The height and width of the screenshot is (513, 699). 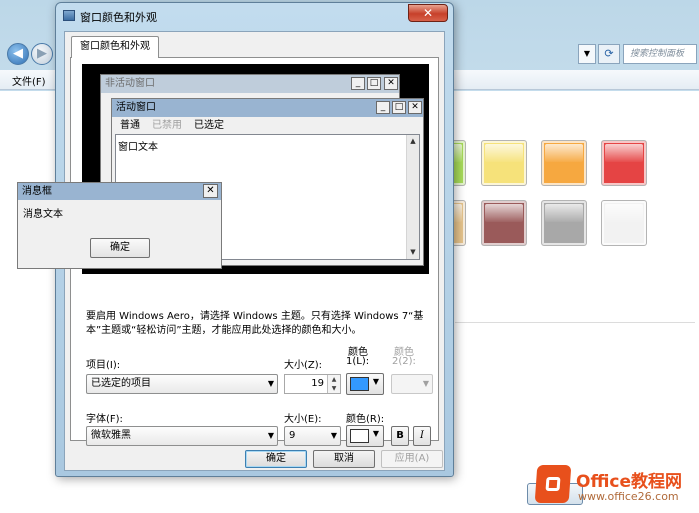 I want to click on preview-menu-selected: 已选定, so click(x=209, y=125).